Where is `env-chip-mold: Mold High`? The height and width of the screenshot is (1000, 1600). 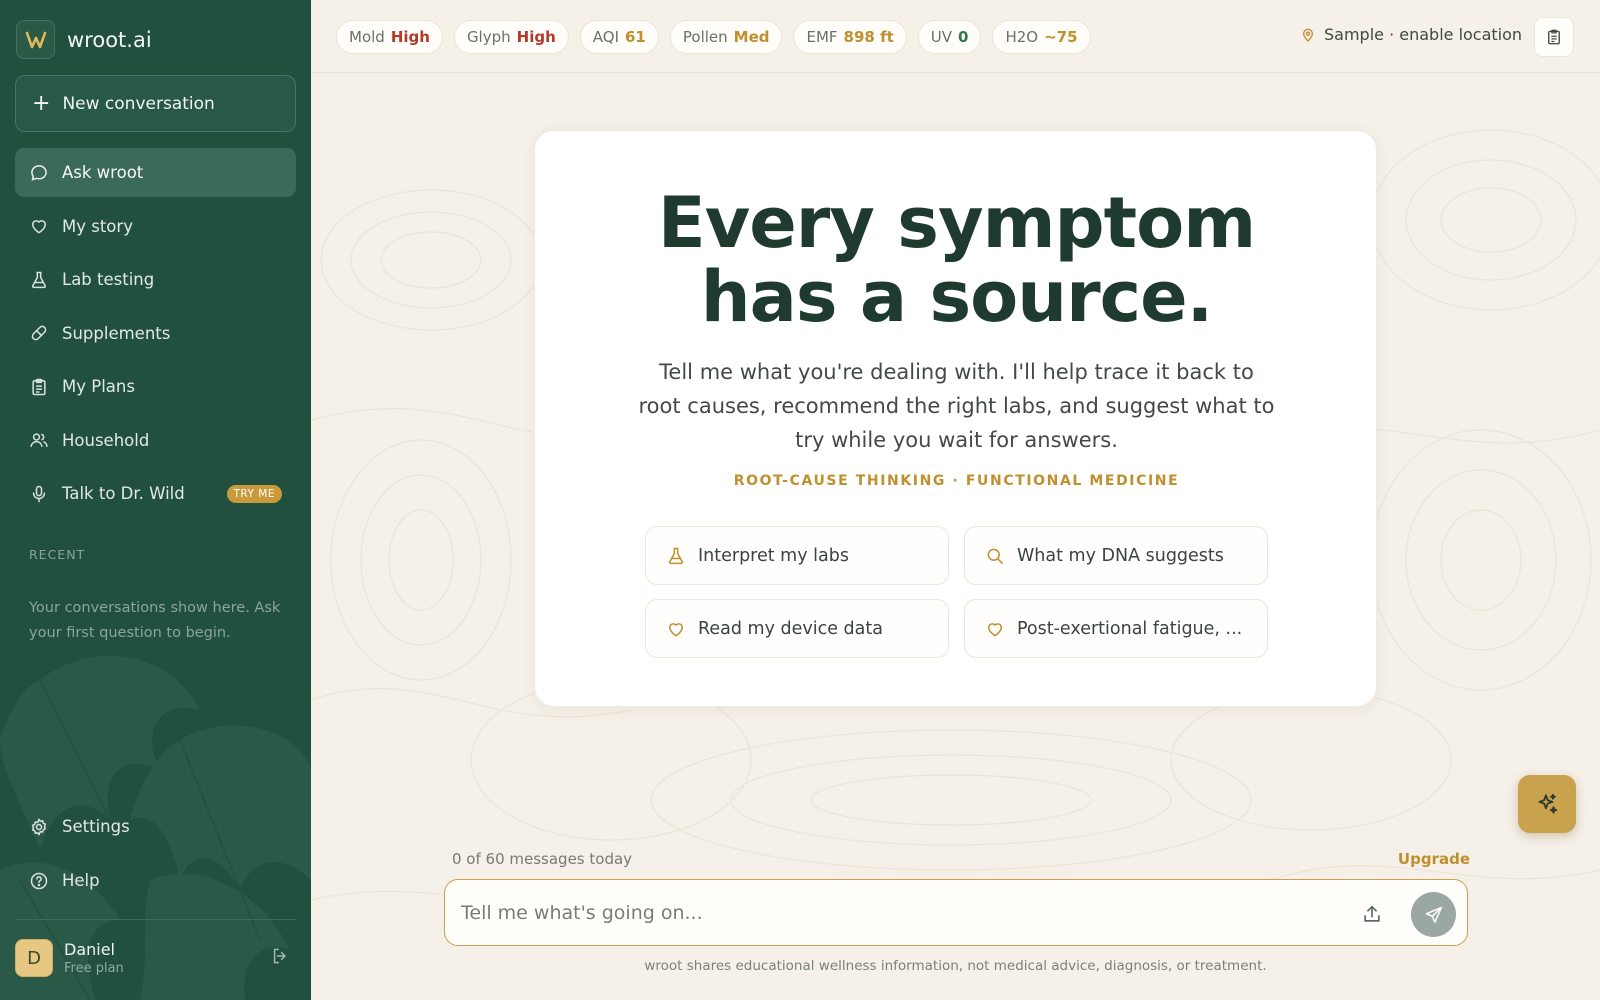 env-chip-mold: Mold High is located at coordinates (389, 37).